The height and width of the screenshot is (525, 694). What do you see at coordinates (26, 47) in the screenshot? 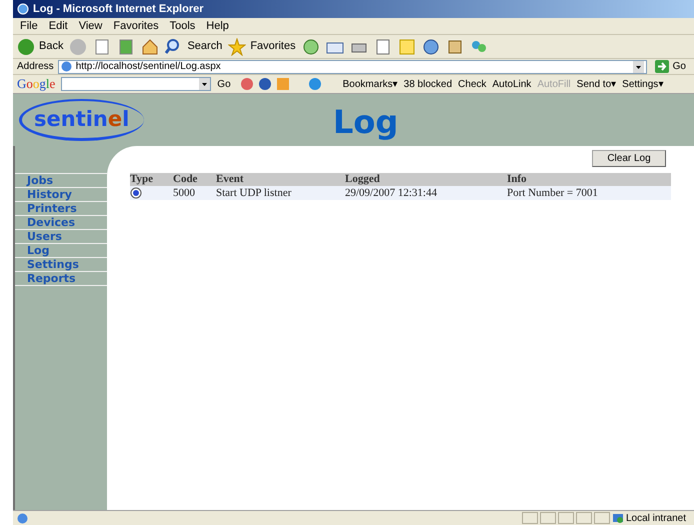
I see `back-icon` at bounding box center [26, 47].